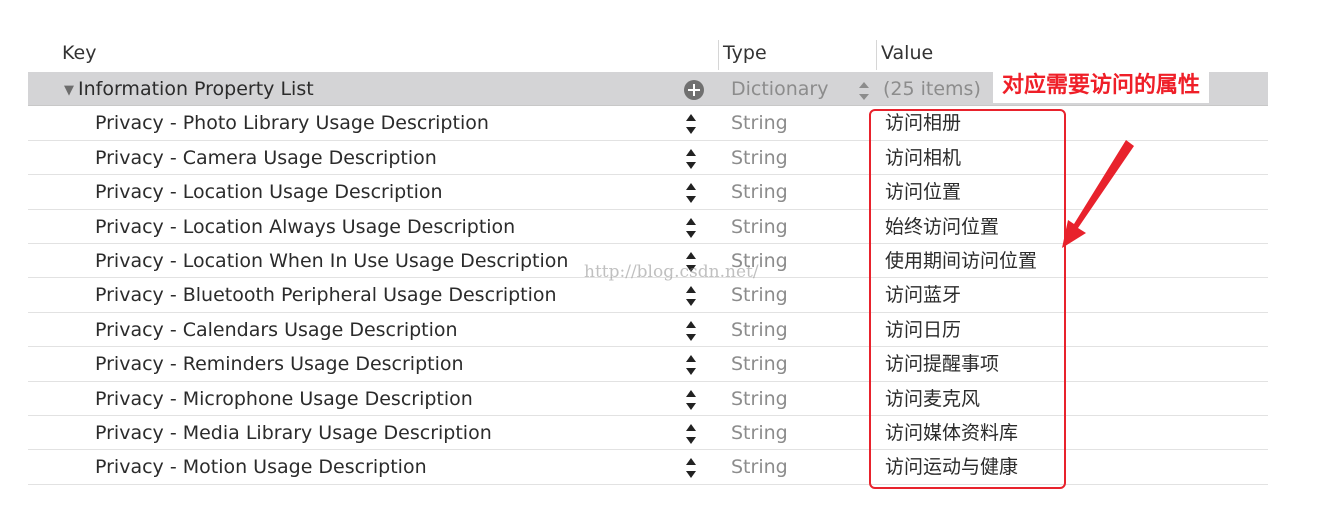 This screenshot has height=526, width=1334. I want to click on column-header-value: Value, so click(907, 53).